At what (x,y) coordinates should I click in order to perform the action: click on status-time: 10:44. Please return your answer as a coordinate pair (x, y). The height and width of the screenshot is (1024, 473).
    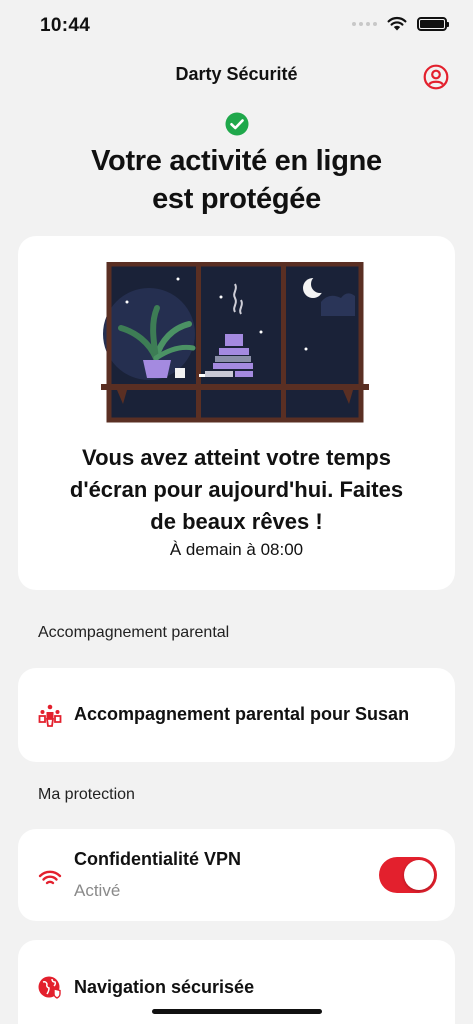
    Looking at the image, I should click on (65, 25).